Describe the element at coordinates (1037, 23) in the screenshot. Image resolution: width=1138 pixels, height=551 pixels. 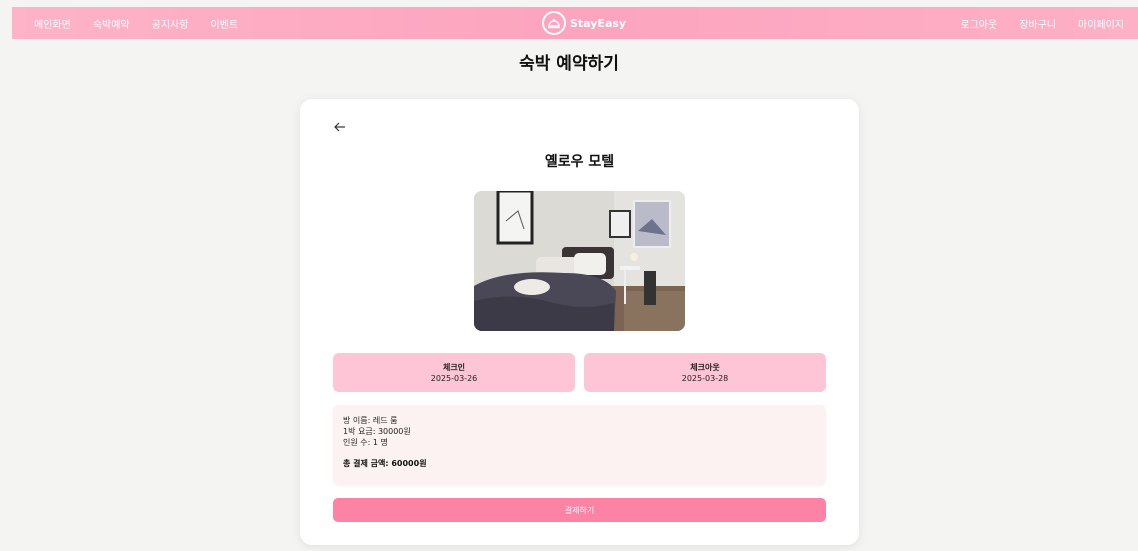
I see `nav-item-cart: 장바구니` at that location.